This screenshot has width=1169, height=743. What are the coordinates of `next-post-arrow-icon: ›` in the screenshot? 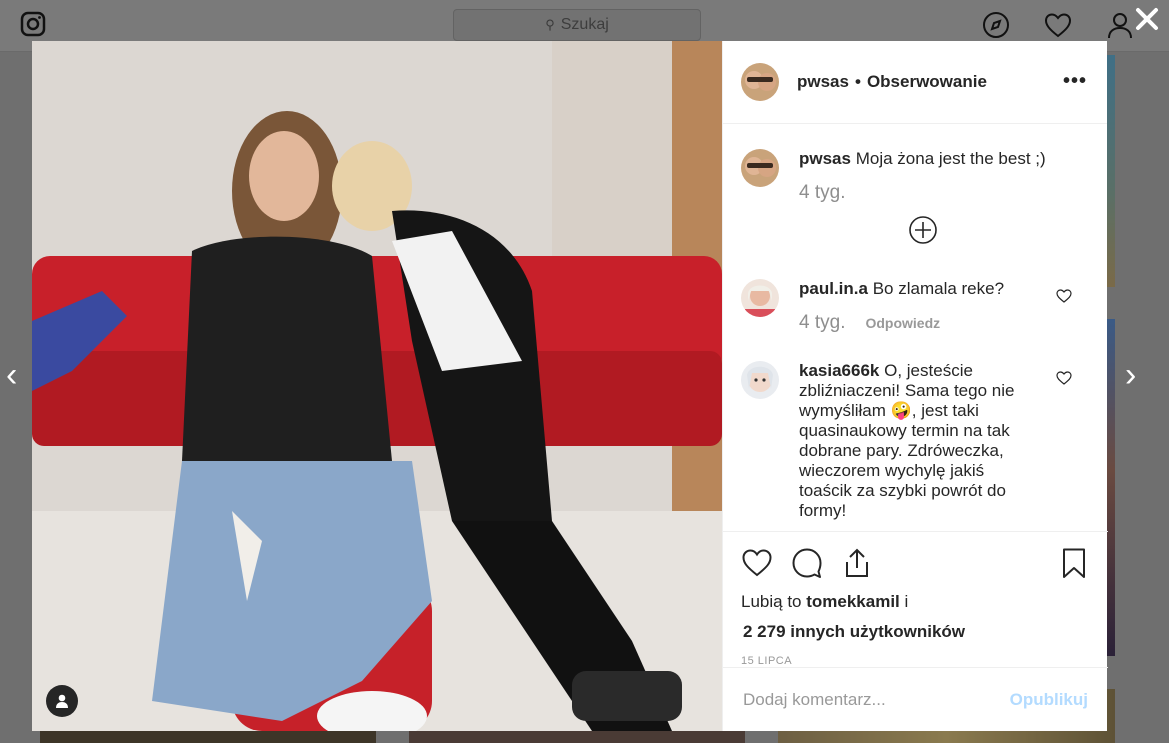 It's located at (1130, 375).